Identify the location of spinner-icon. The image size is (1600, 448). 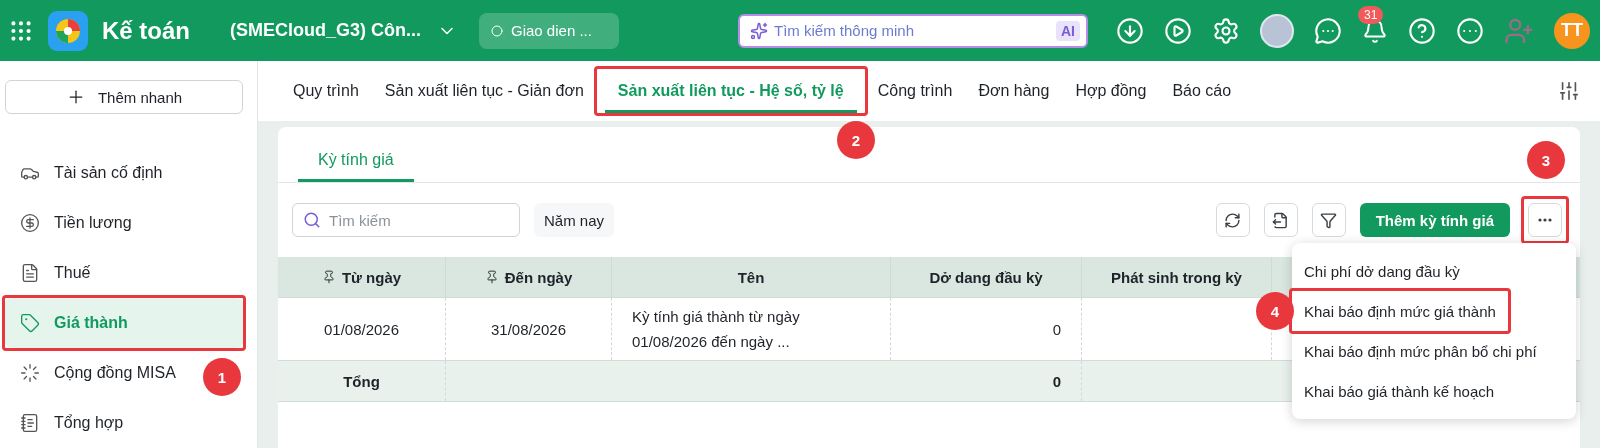
(30, 373).